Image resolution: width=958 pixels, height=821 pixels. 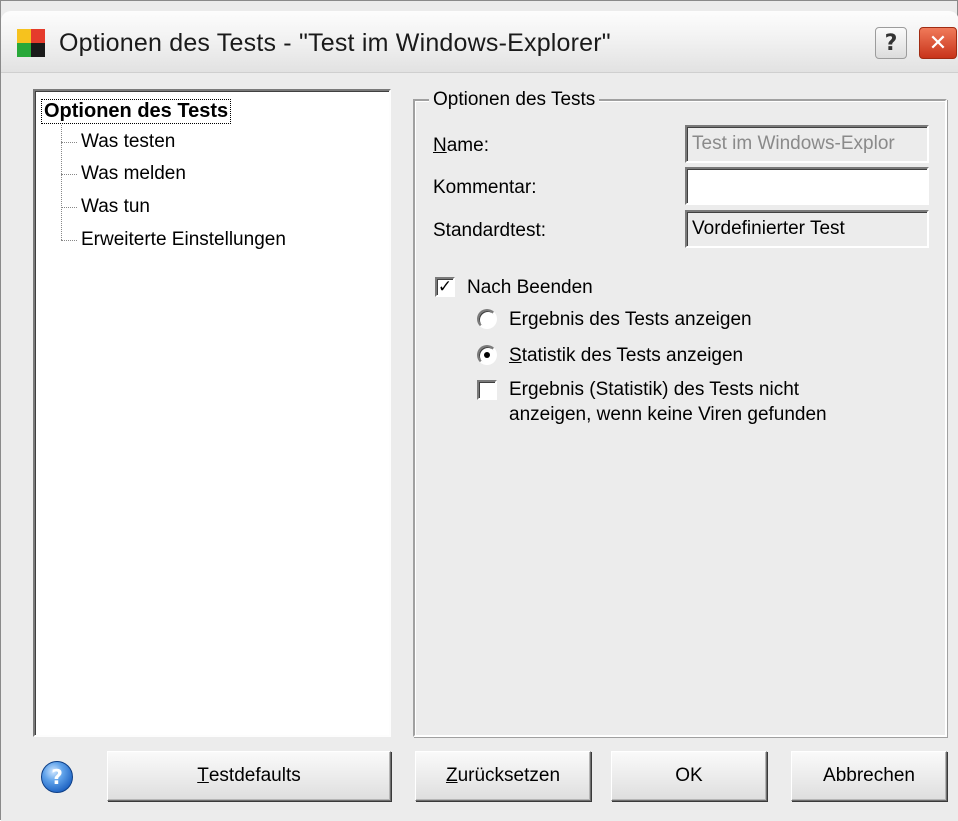 What do you see at coordinates (807, 229) in the screenshot?
I see `standard-test-field: Vordefinierter Test` at bounding box center [807, 229].